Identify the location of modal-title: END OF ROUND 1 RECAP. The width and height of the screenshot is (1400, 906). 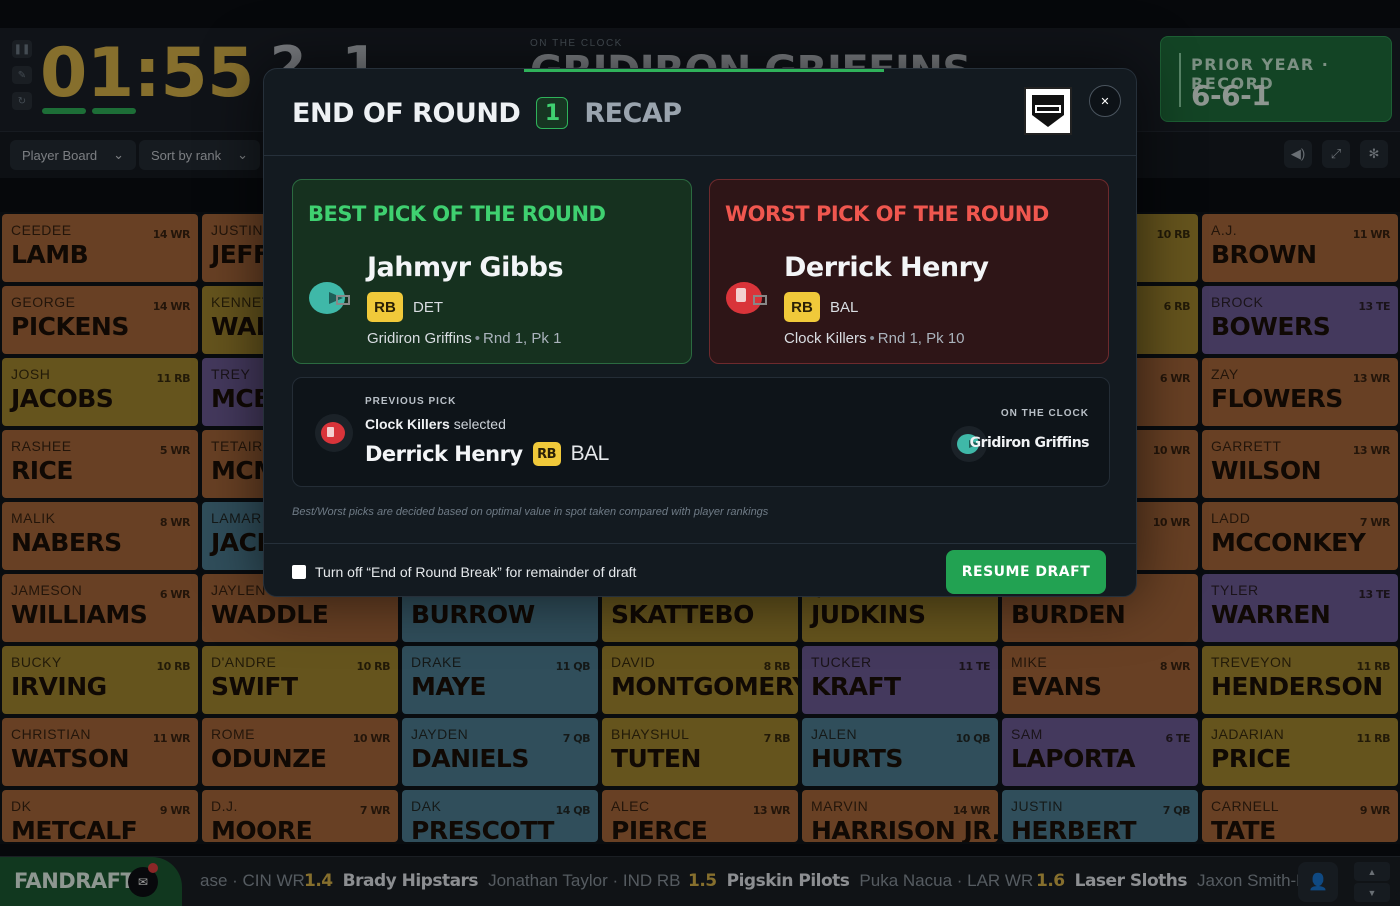
(487, 113).